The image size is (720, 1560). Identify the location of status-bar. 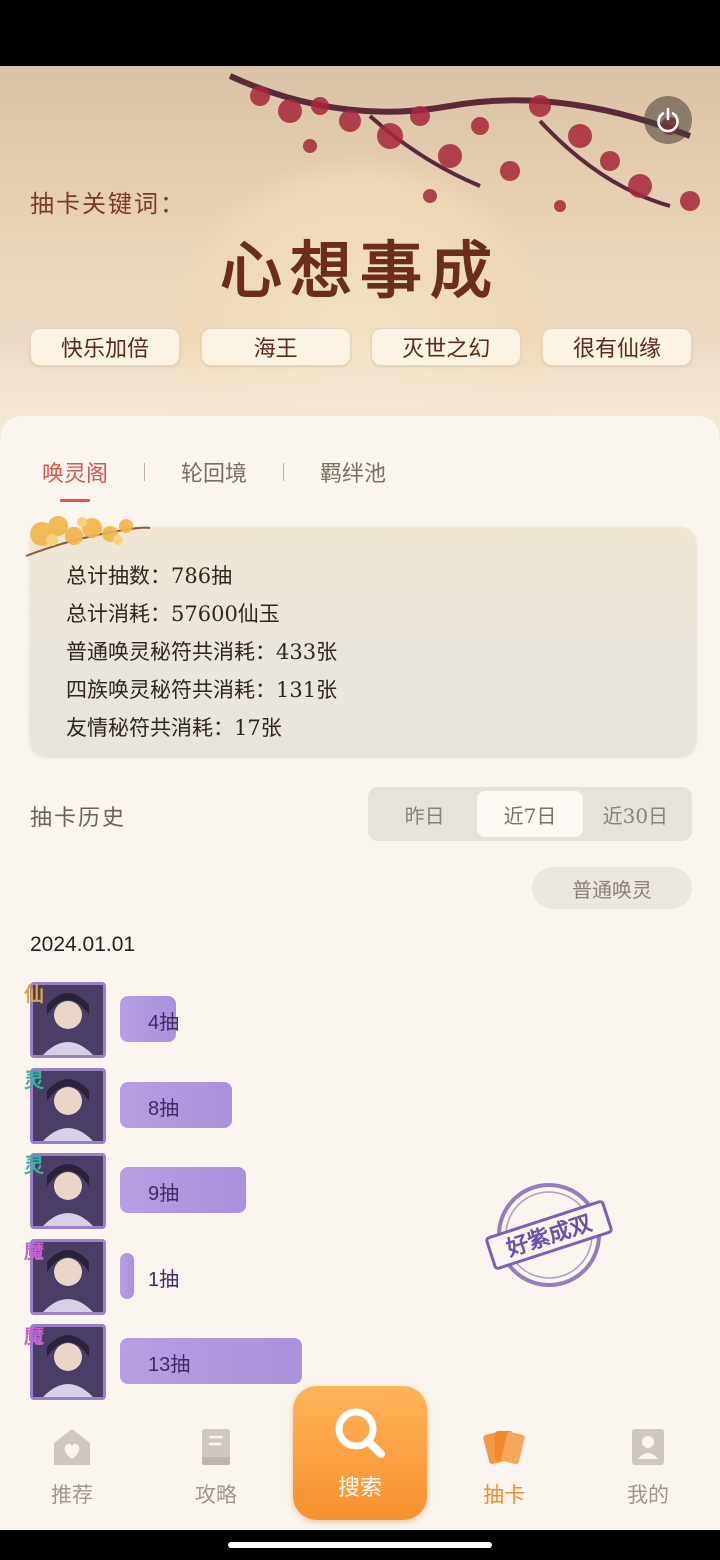
(360, 33).